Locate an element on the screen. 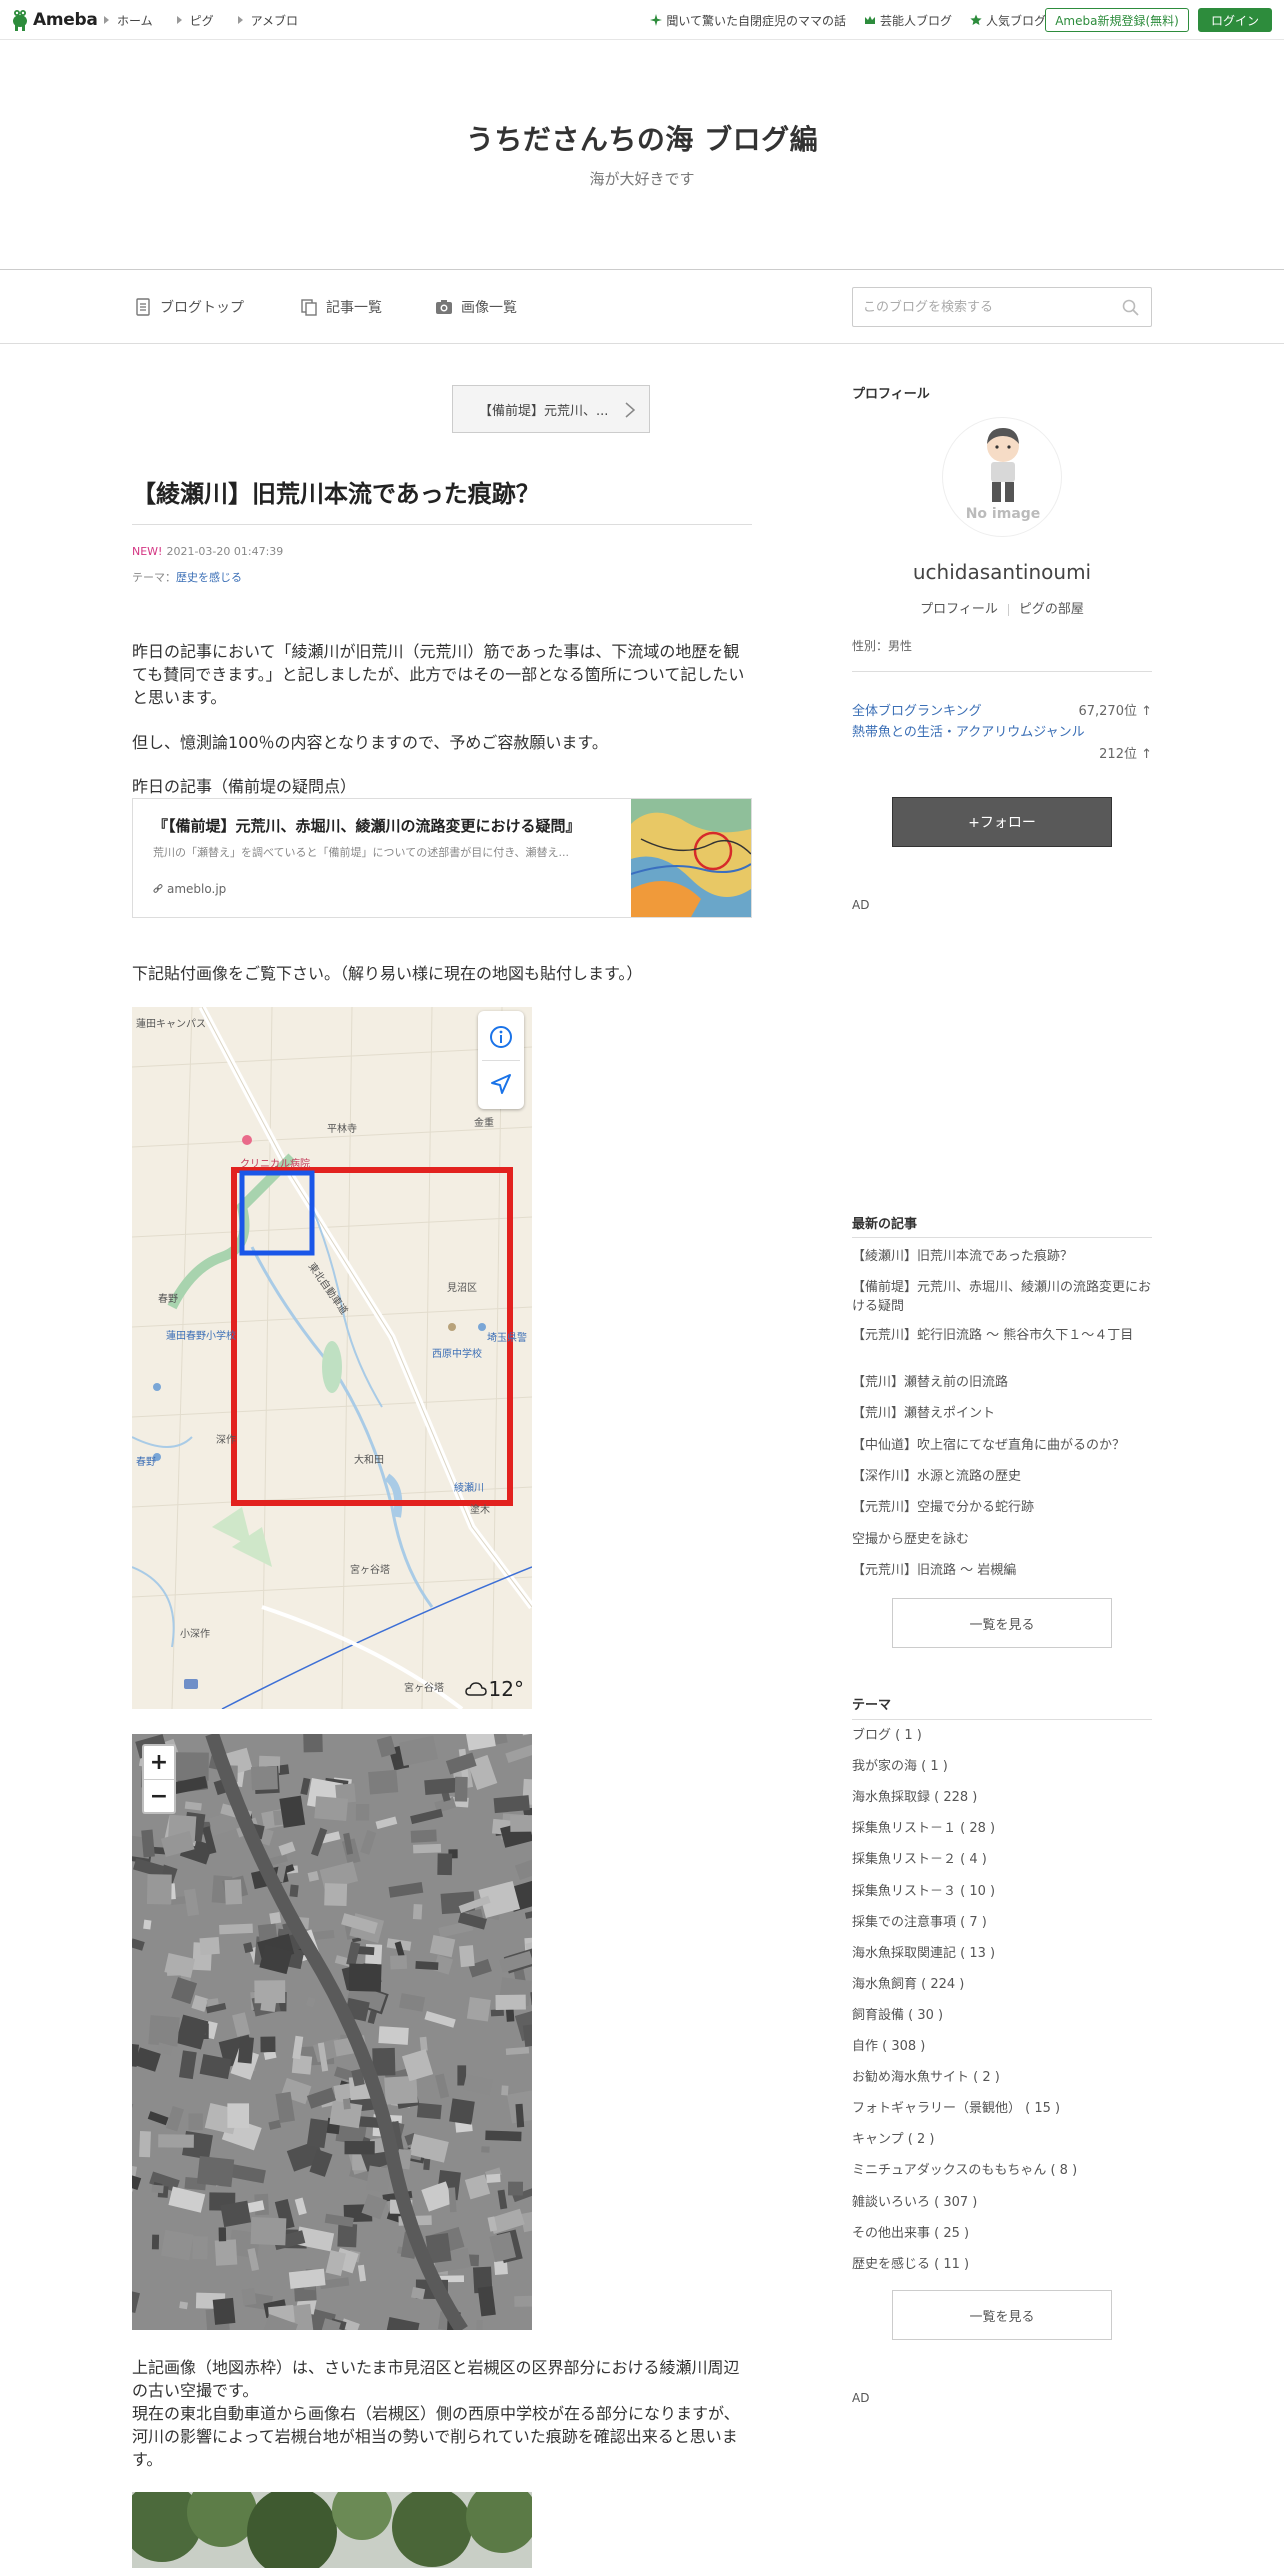 The width and height of the screenshot is (1284, 2568). login-button: ログイン is located at coordinates (1235, 20).